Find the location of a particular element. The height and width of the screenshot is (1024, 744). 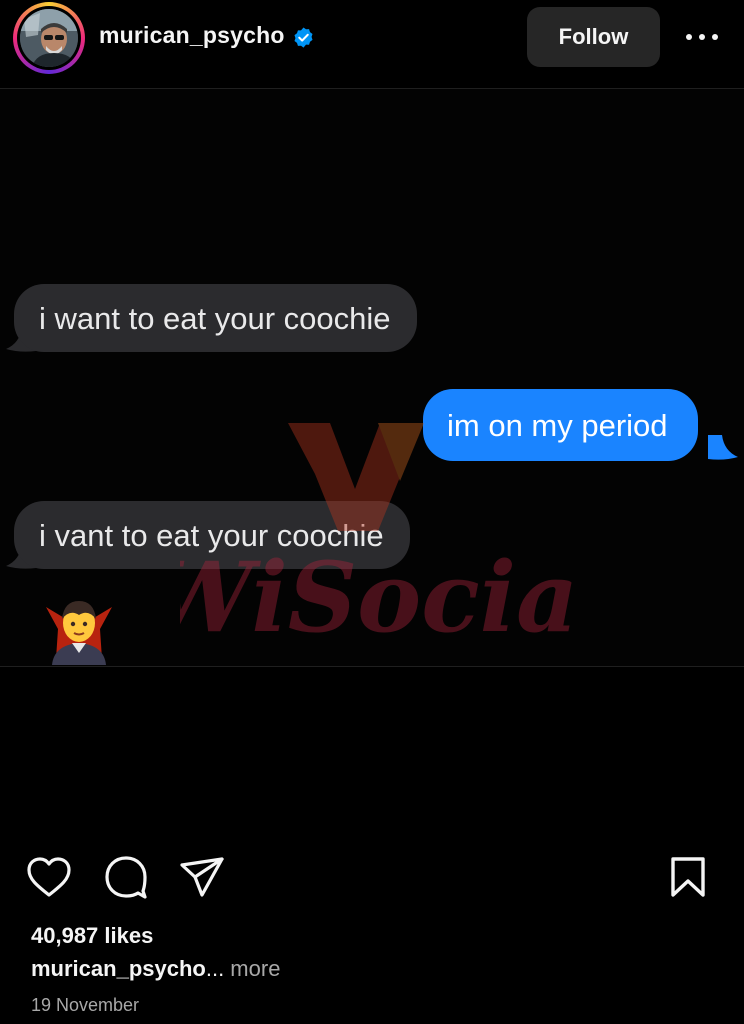

comment-icon is located at coordinates (126, 877).